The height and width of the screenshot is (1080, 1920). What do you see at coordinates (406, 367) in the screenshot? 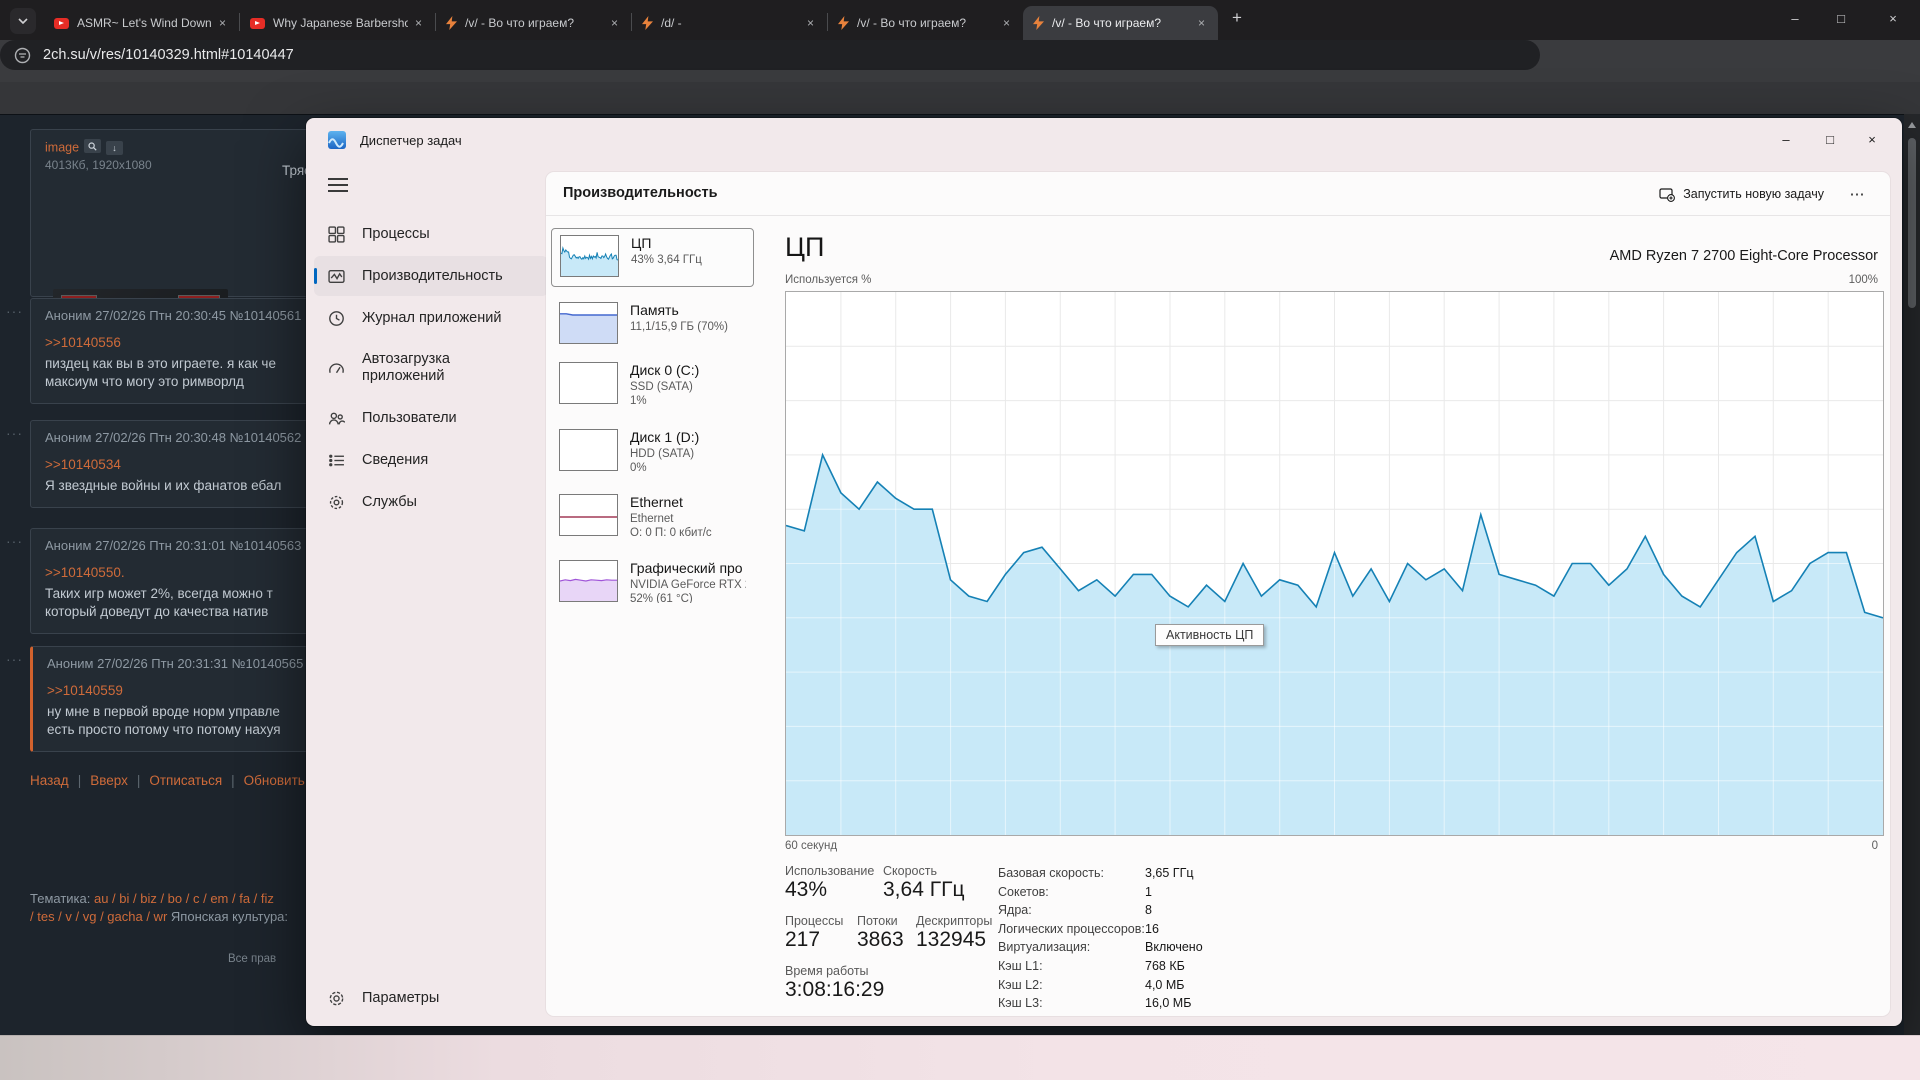
I see `sidebar-label: Автозагрузка приложений` at bounding box center [406, 367].